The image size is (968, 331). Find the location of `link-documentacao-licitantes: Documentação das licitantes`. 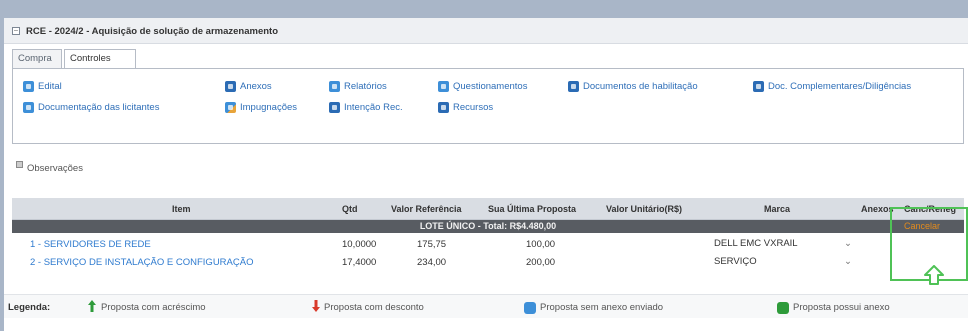

link-documentacao-licitantes: Documentação das licitantes is located at coordinates (91, 107).